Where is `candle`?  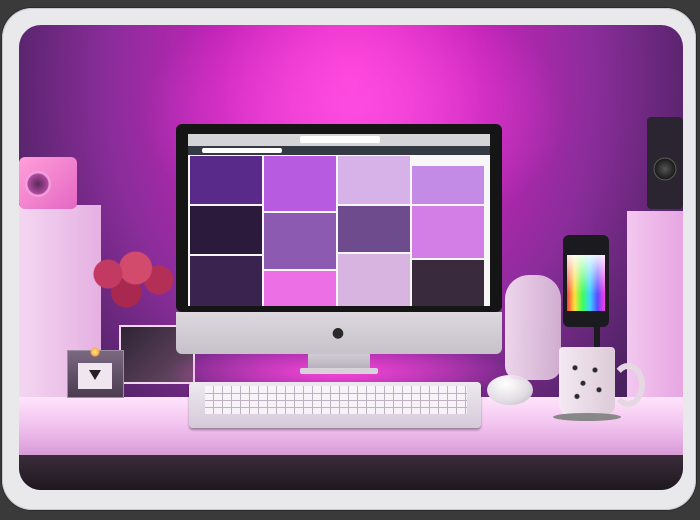
candle is located at coordinates (95, 372).